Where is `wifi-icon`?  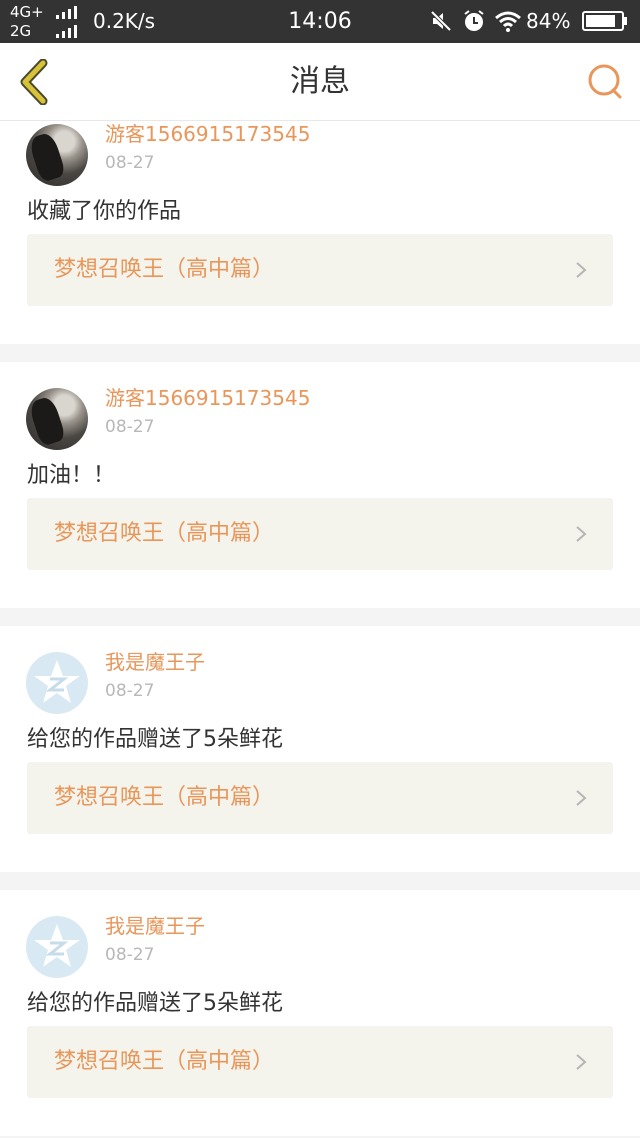 wifi-icon is located at coordinates (508, 21).